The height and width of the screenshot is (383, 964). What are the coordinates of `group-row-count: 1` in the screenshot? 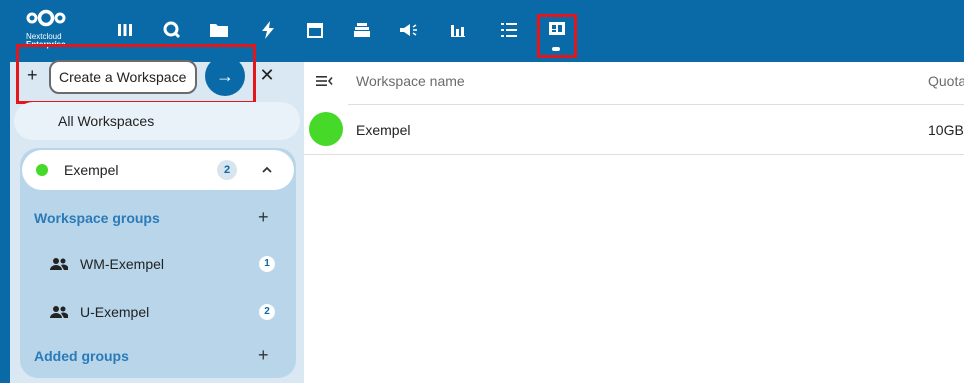 It's located at (267, 264).